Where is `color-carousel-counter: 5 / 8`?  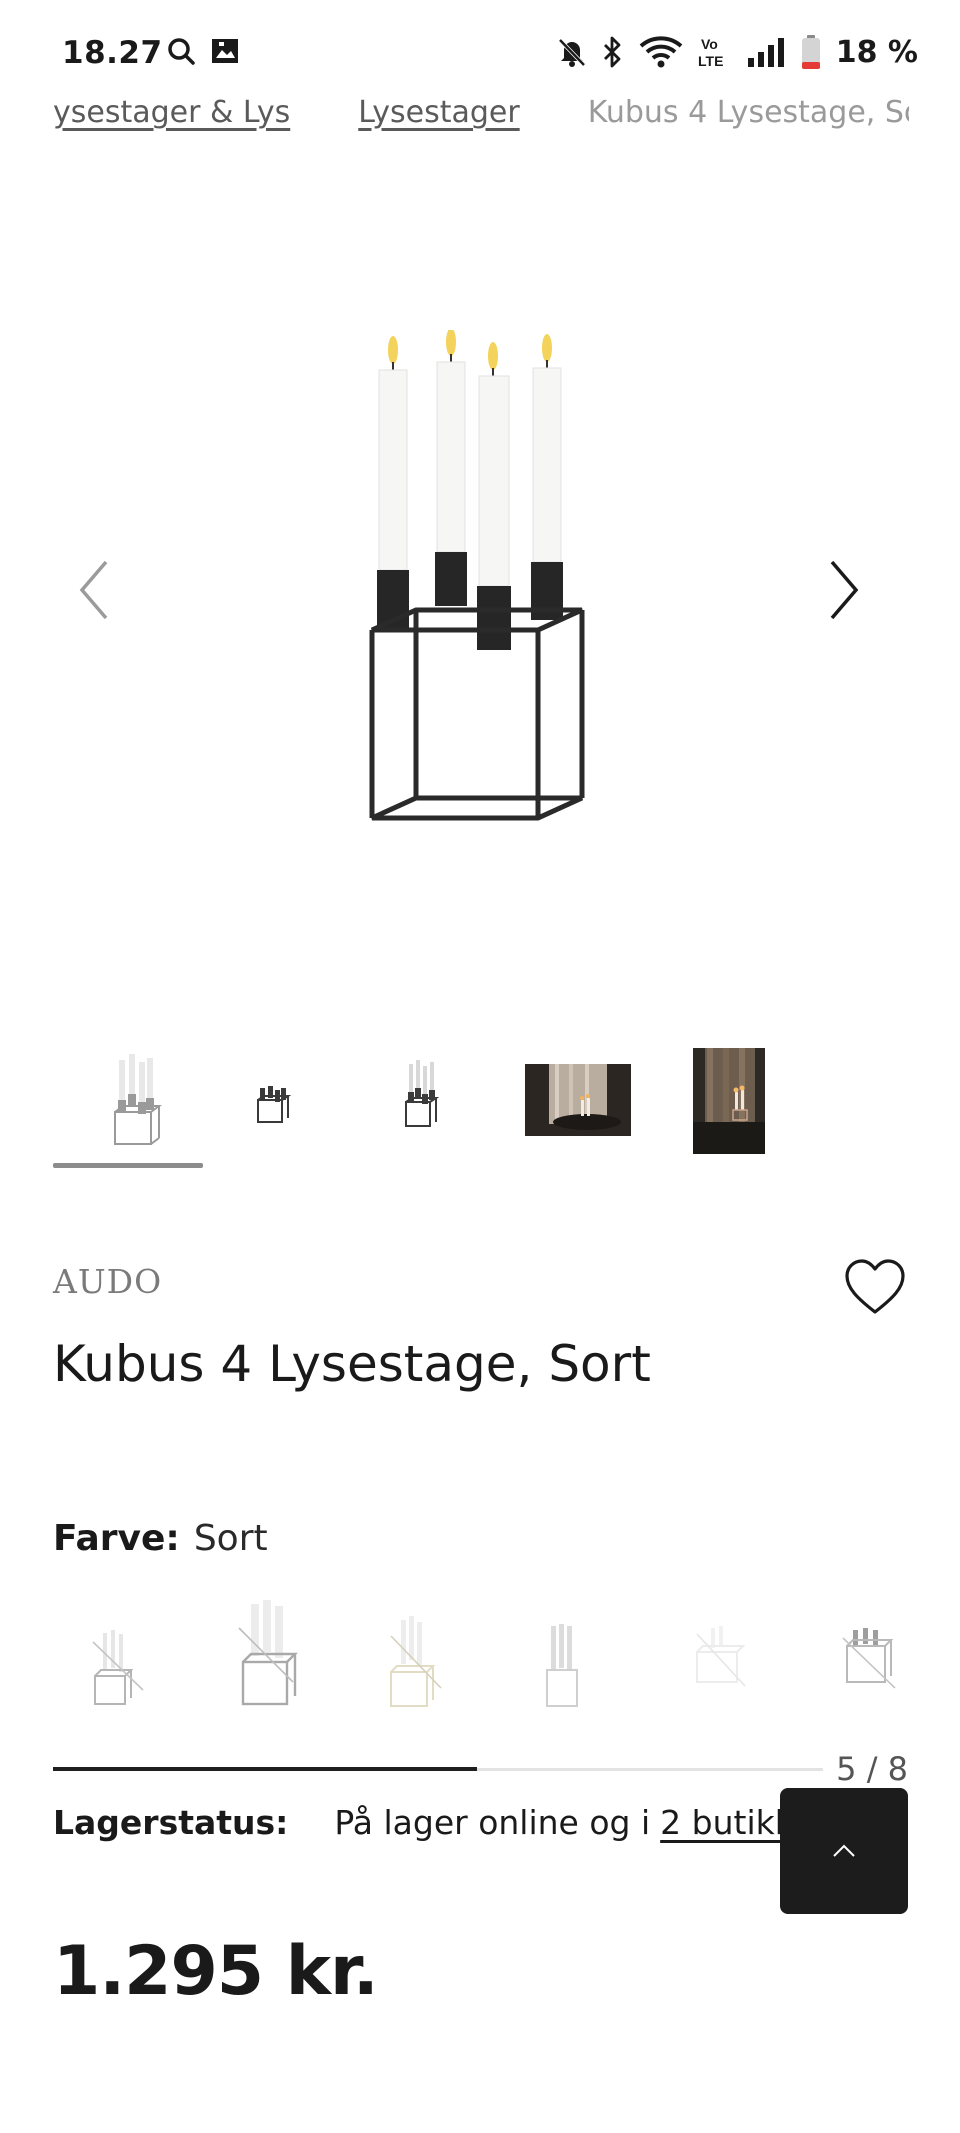
color-carousel-counter: 5 / 8 is located at coordinates (872, 1769).